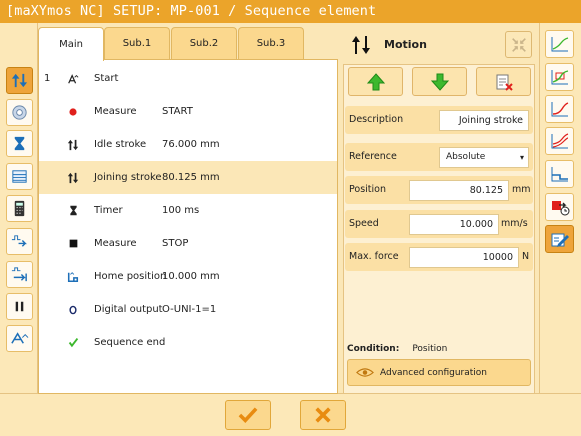 This screenshot has width=581, height=436. What do you see at coordinates (19, 176) in the screenshot?
I see `table-button` at bounding box center [19, 176].